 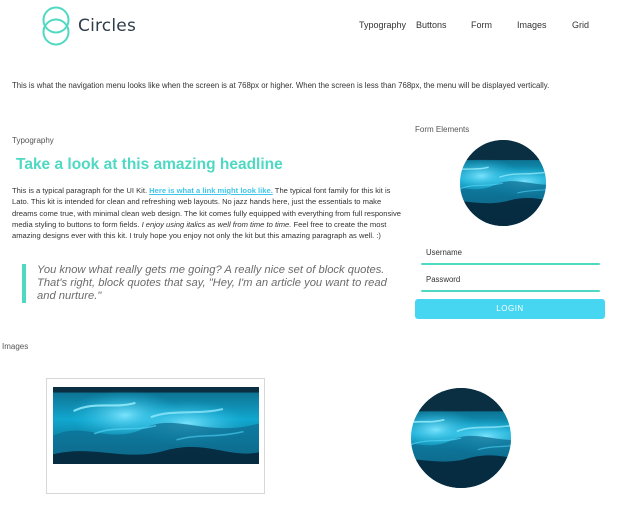 I want to click on nav-item-grid: Grid, so click(x=580, y=25).